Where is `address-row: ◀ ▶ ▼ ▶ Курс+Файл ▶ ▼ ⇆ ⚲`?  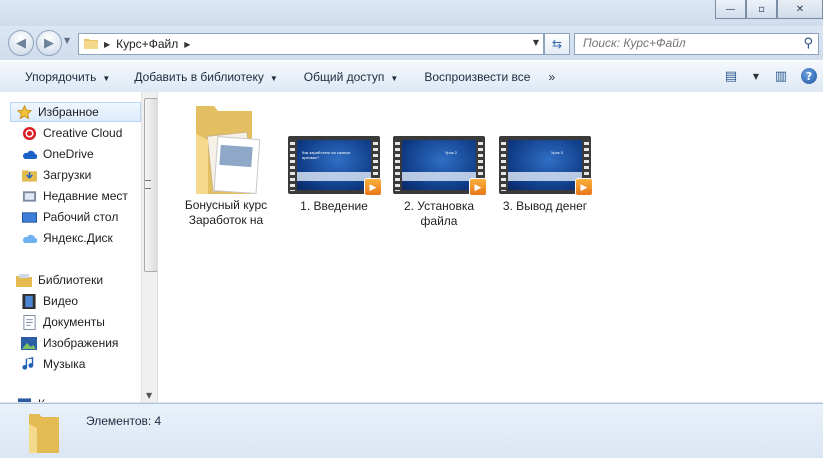
address-row: ◀ ▶ ▼ ▶ Курс+Файл ▶ ▼ ⇆ ⚲ is located at coordinates (411, 43).